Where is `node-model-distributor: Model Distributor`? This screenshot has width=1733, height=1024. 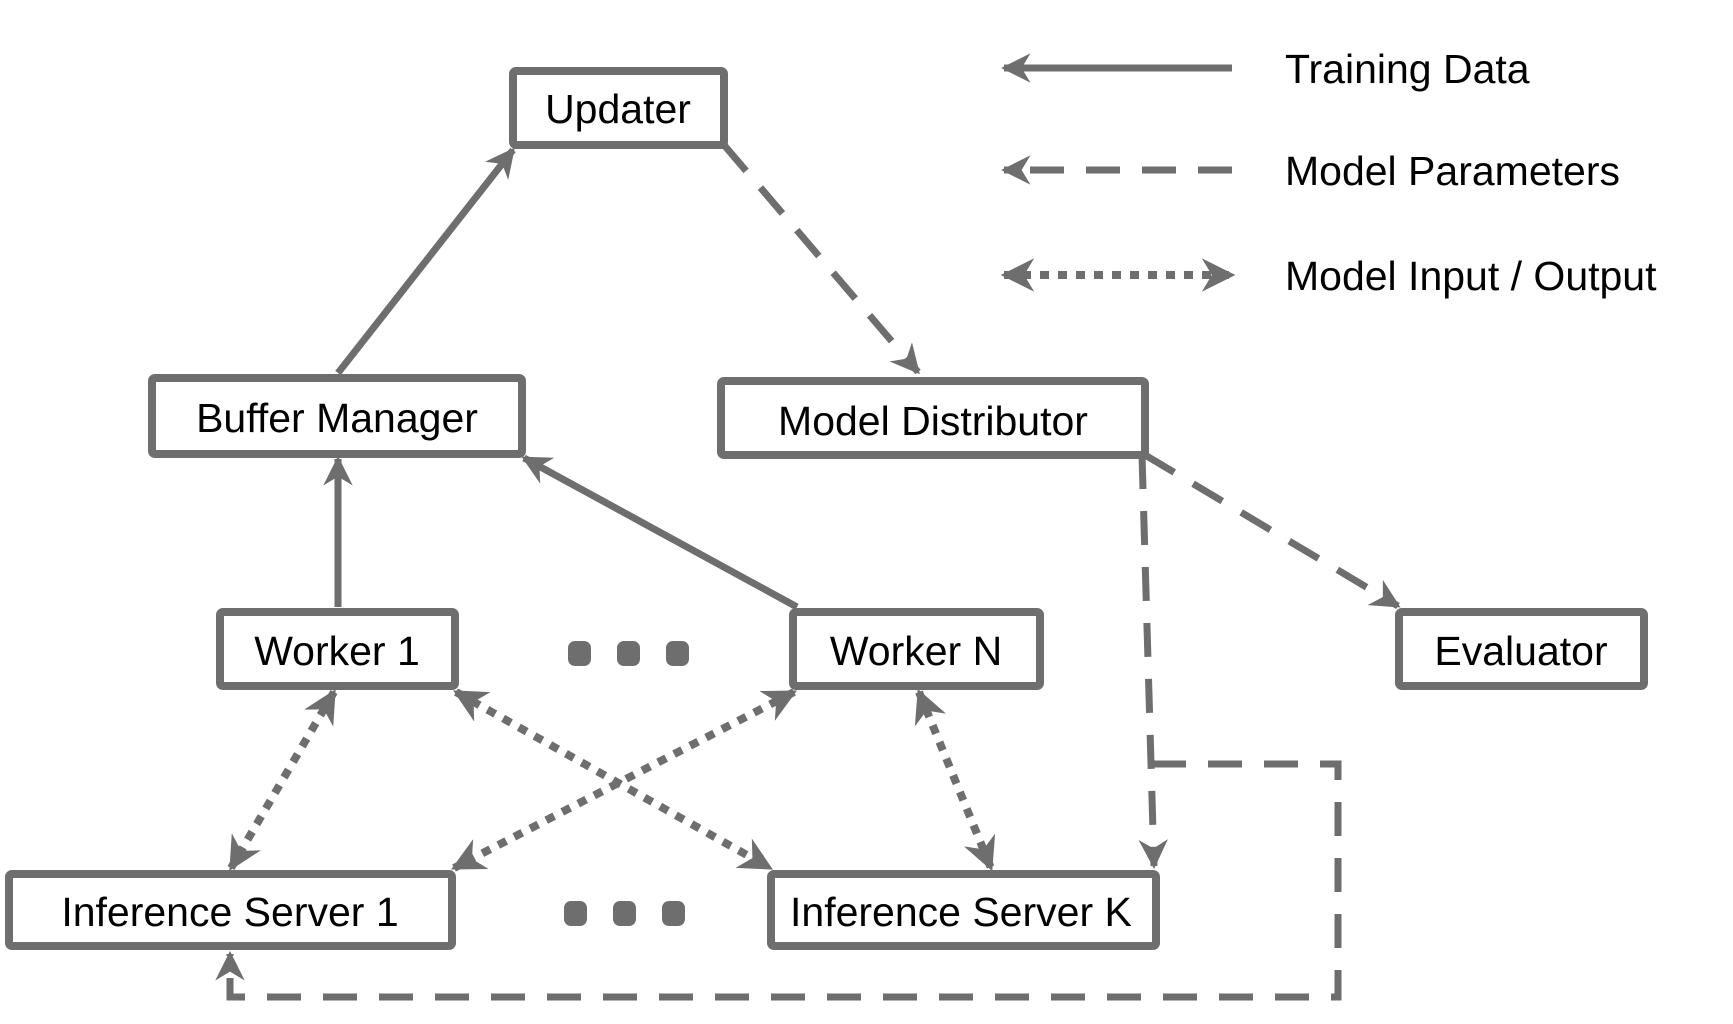 node-model-distributor: Model Distributor is located at coordinates (933, 418).